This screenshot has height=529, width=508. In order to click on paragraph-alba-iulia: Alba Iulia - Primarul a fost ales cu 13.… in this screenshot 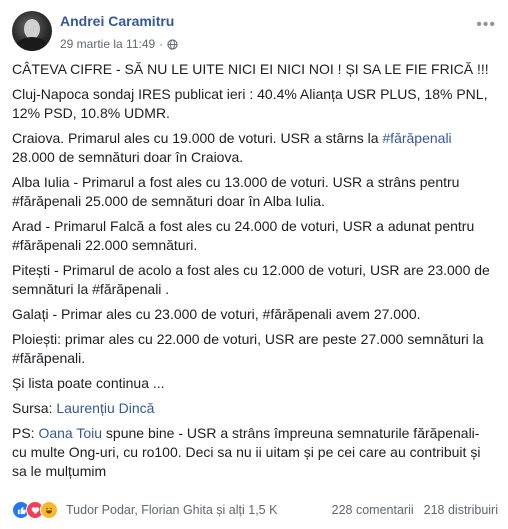, I will do `click(236, 191)`.